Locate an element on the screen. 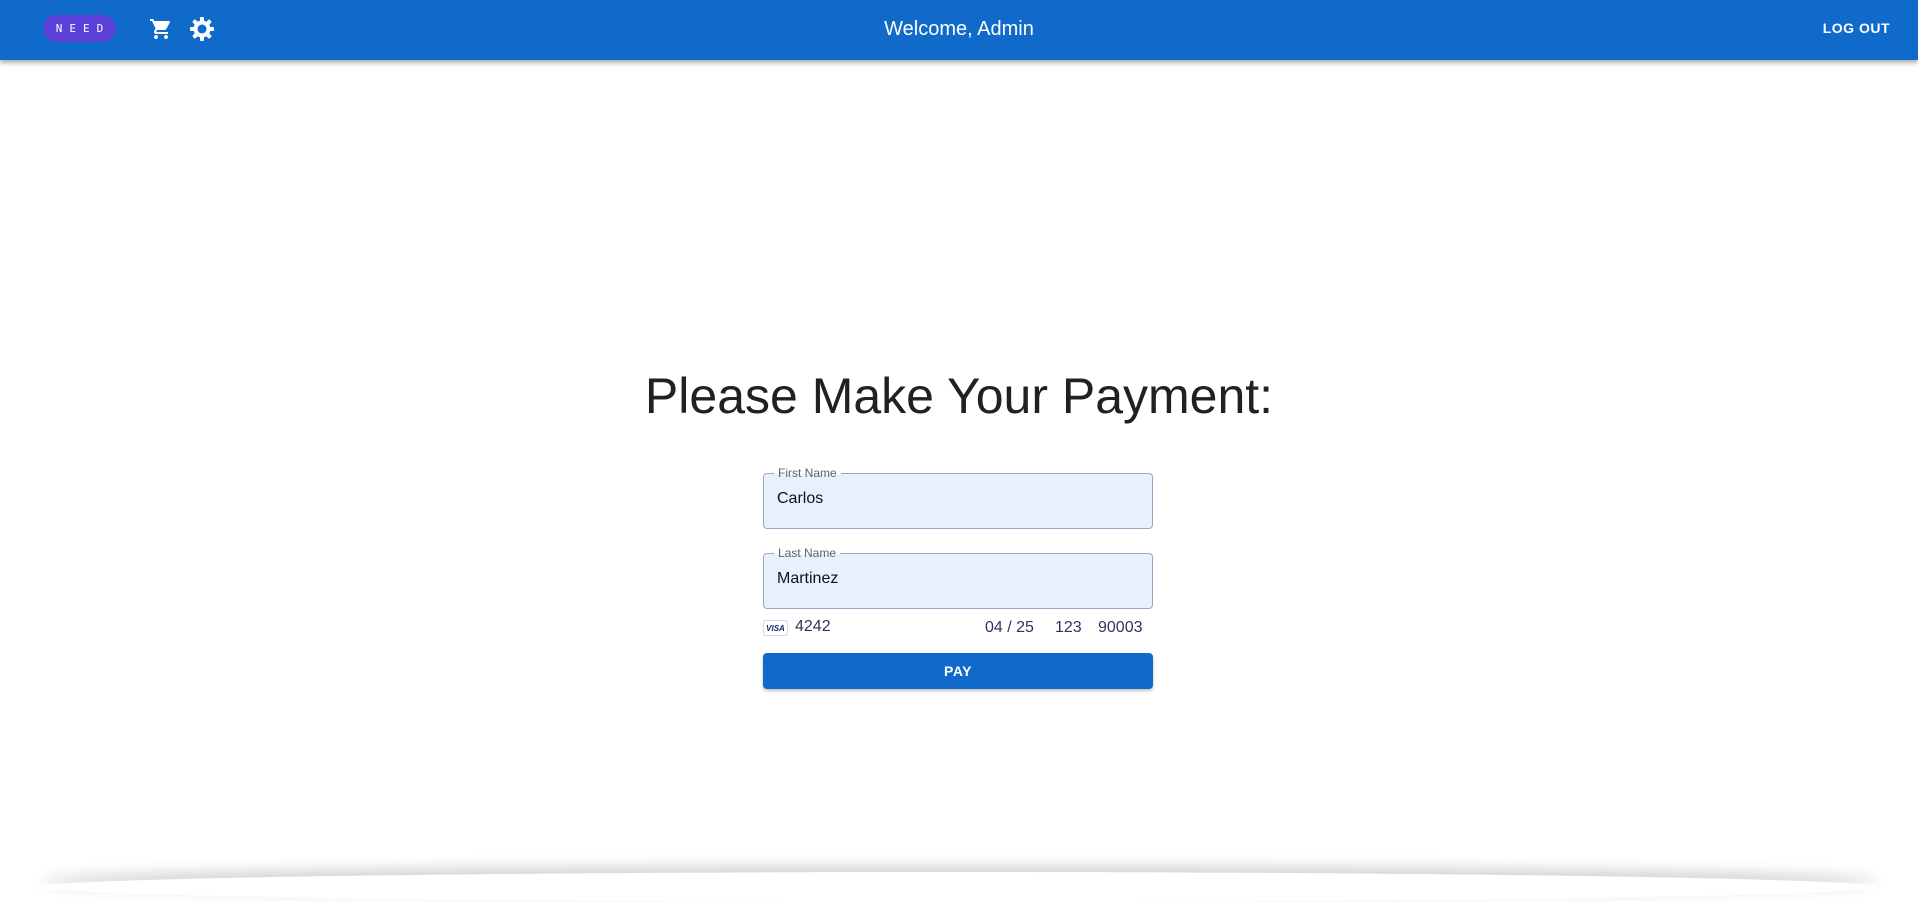 The height and width of the screenshot is (902, 1918). shopping-cart-icon is located at coordinates (160, 29).